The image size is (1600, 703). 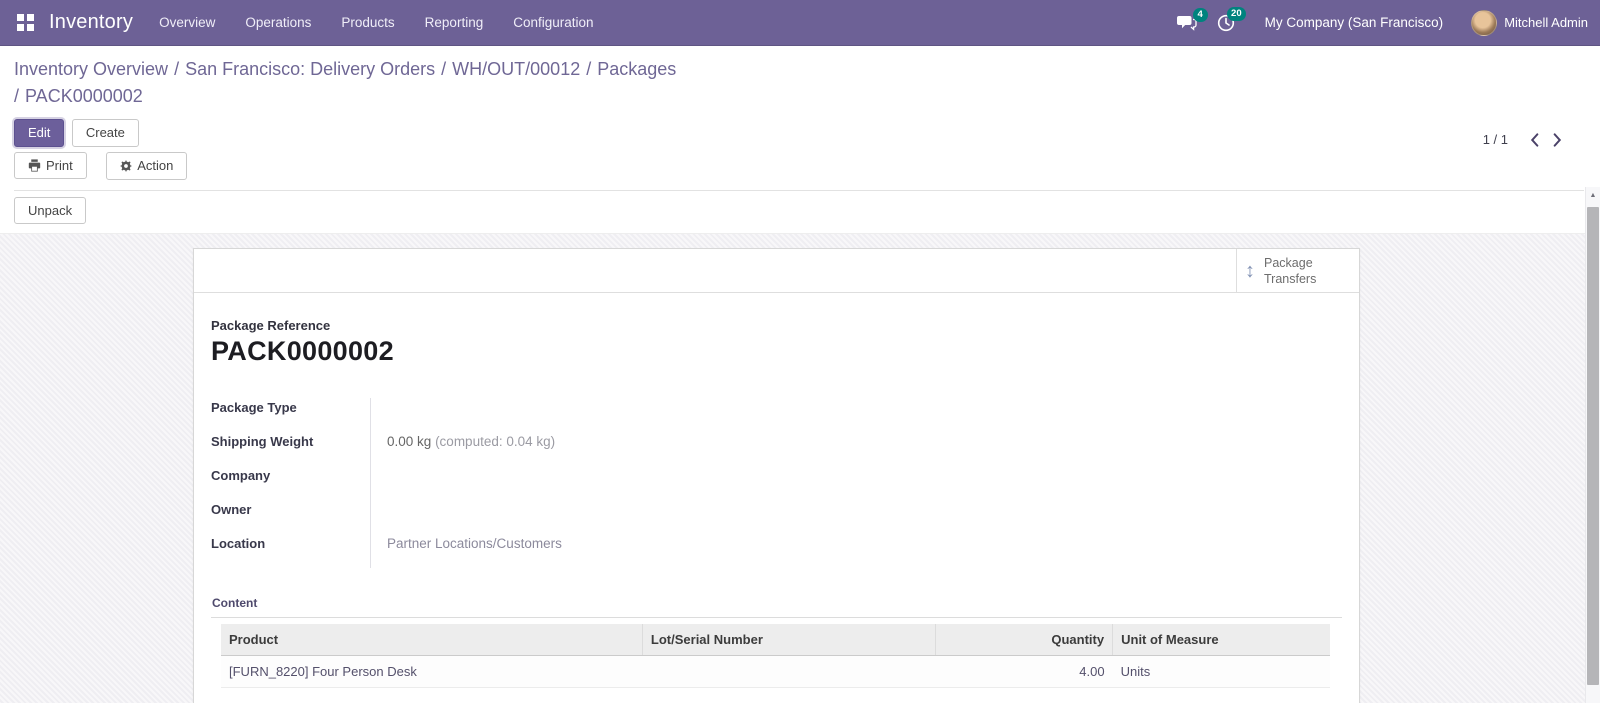 What do you see at coordinates (84, 96) in the screenshot?
I see `breadcrumb-current: PACK0000002` at bounding box center [84, 96].